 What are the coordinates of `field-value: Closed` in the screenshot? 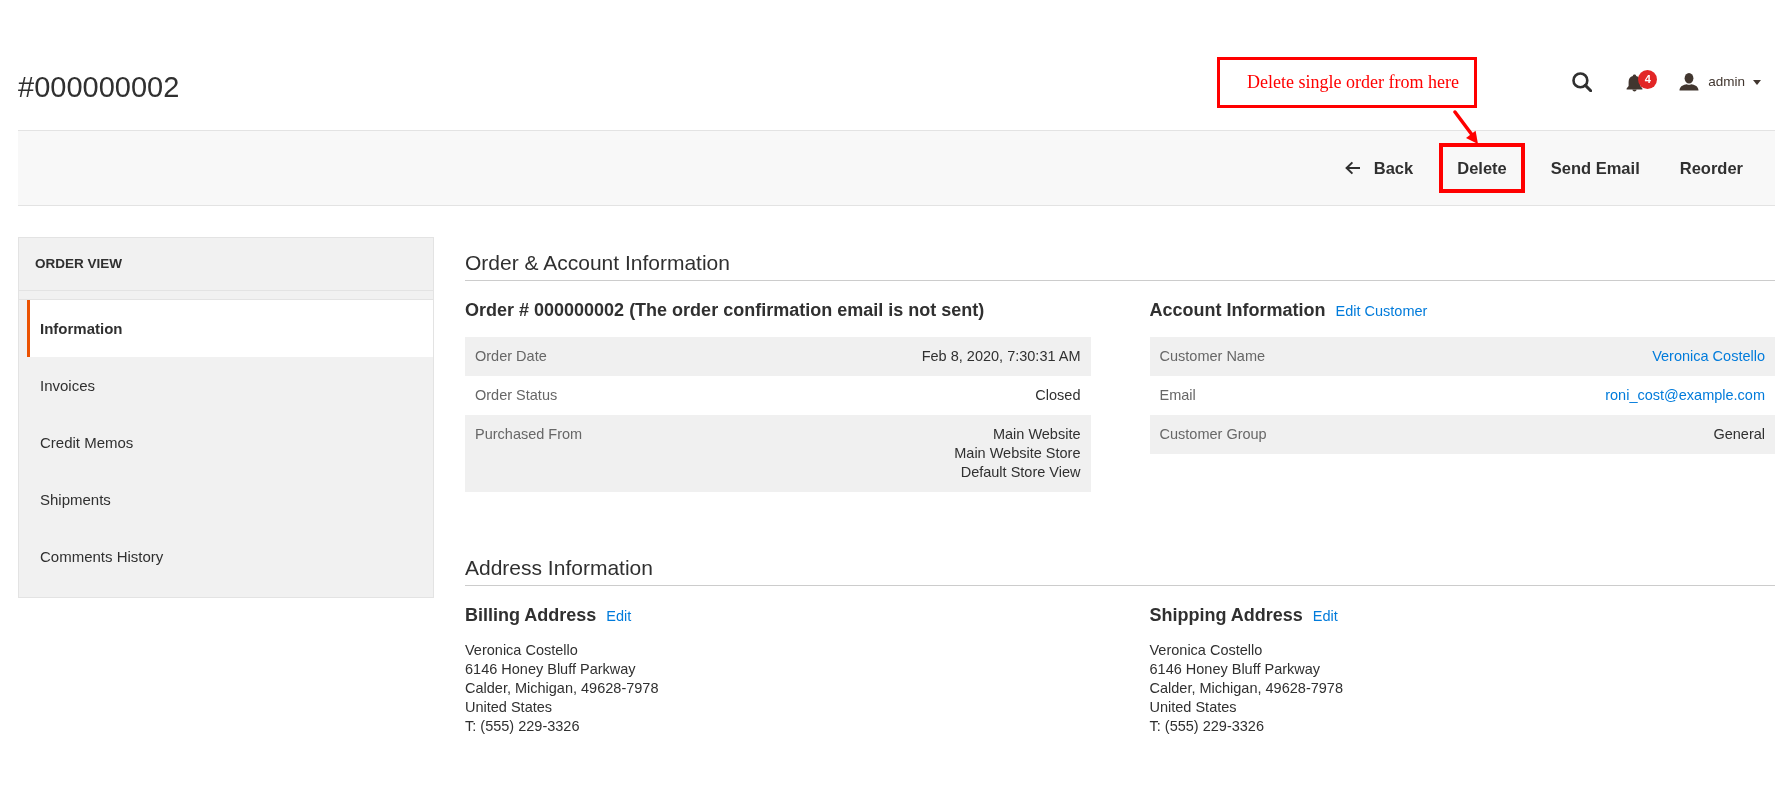 It's located at (1058, 395).